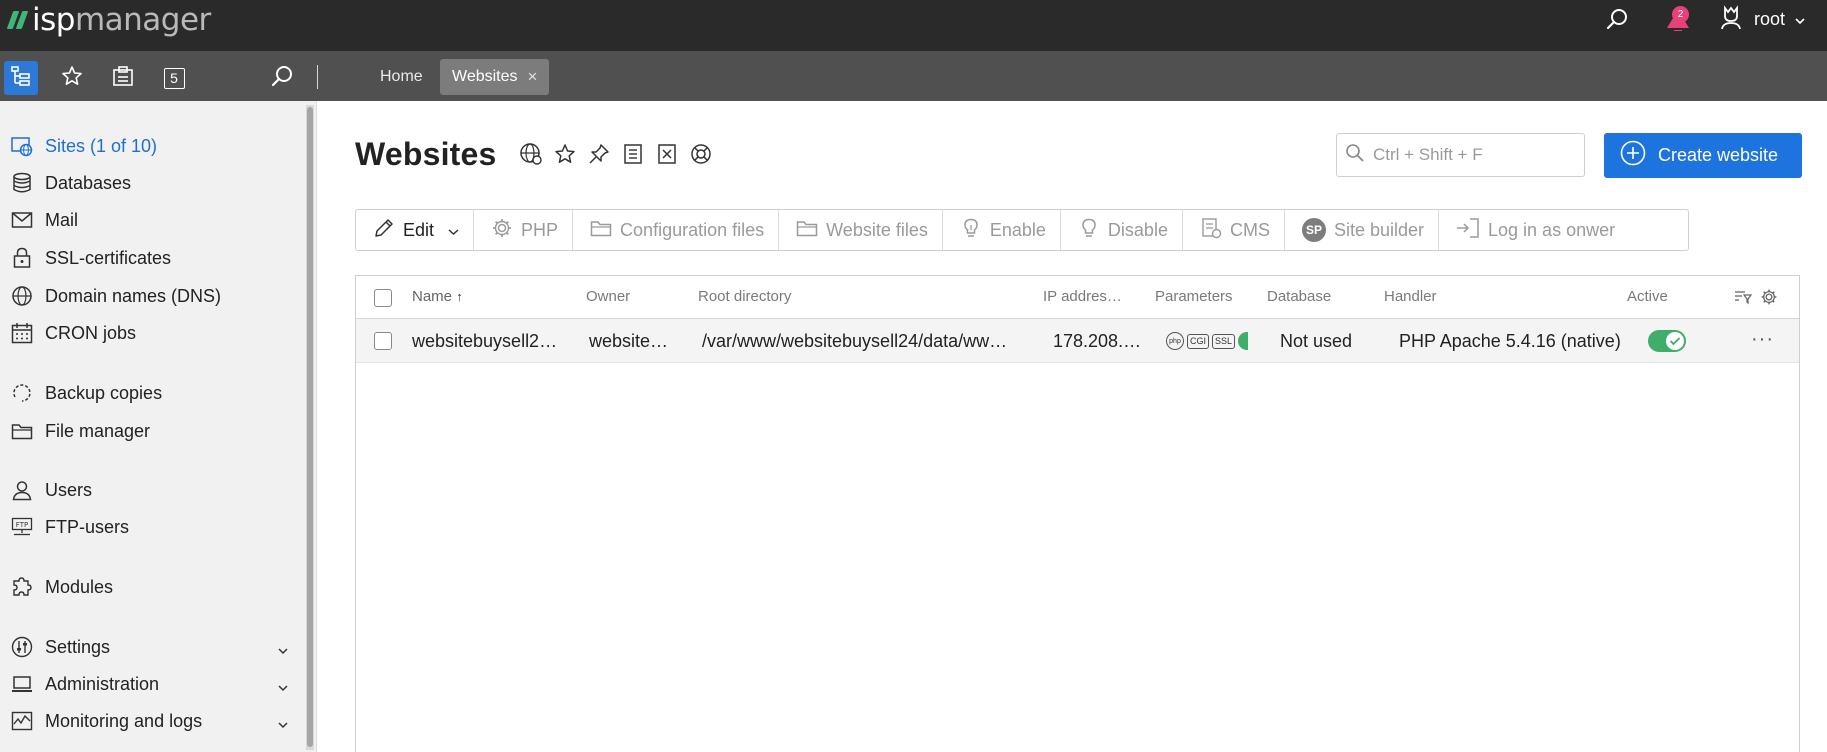  I want to click on sidebar-item-monitoring: Monitoring and logs, so click(150, 721).